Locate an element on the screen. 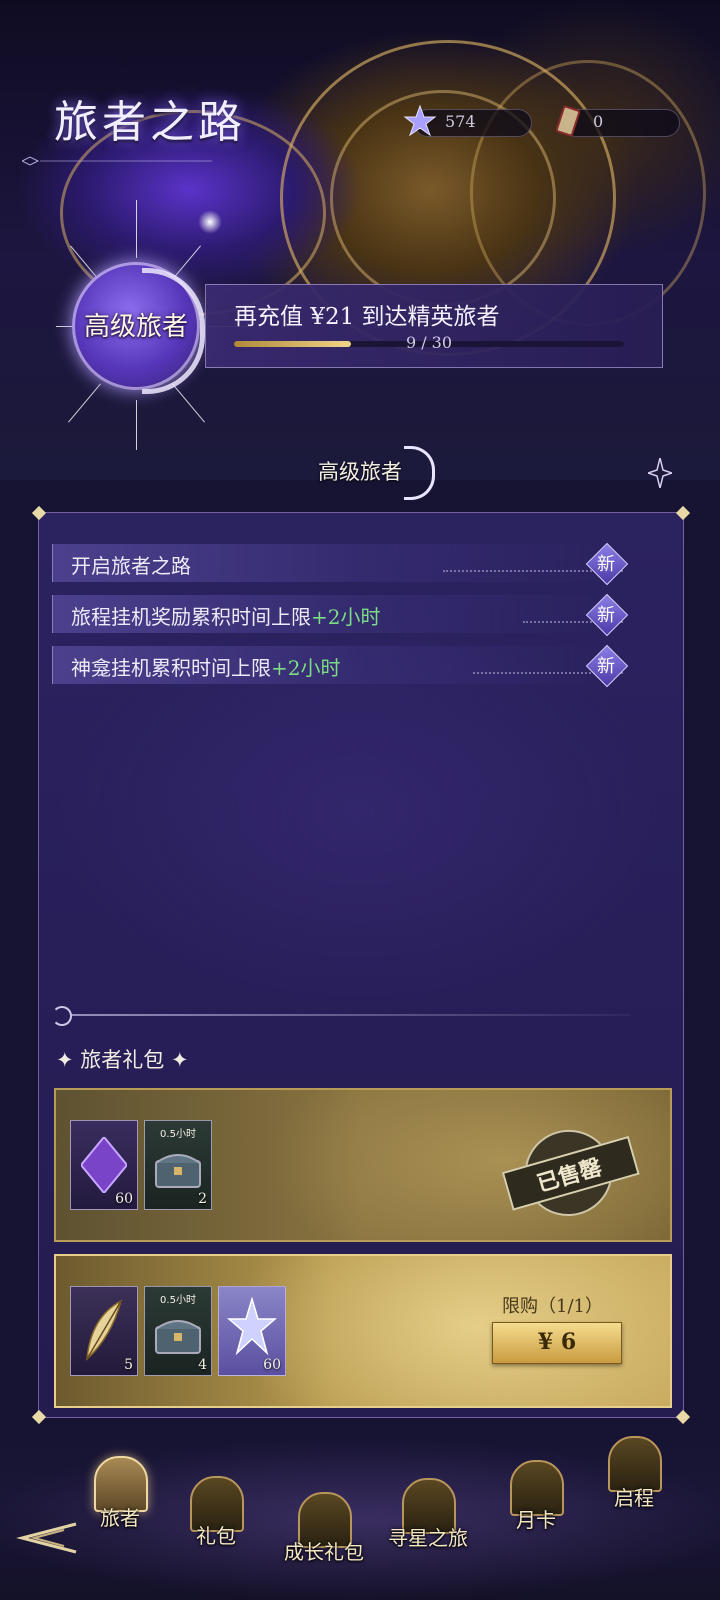 This screenshot has width=720, height=1600. benefit-text: 神龛挂机累积时间上限+2小时 is located at coordinates (206, 668).